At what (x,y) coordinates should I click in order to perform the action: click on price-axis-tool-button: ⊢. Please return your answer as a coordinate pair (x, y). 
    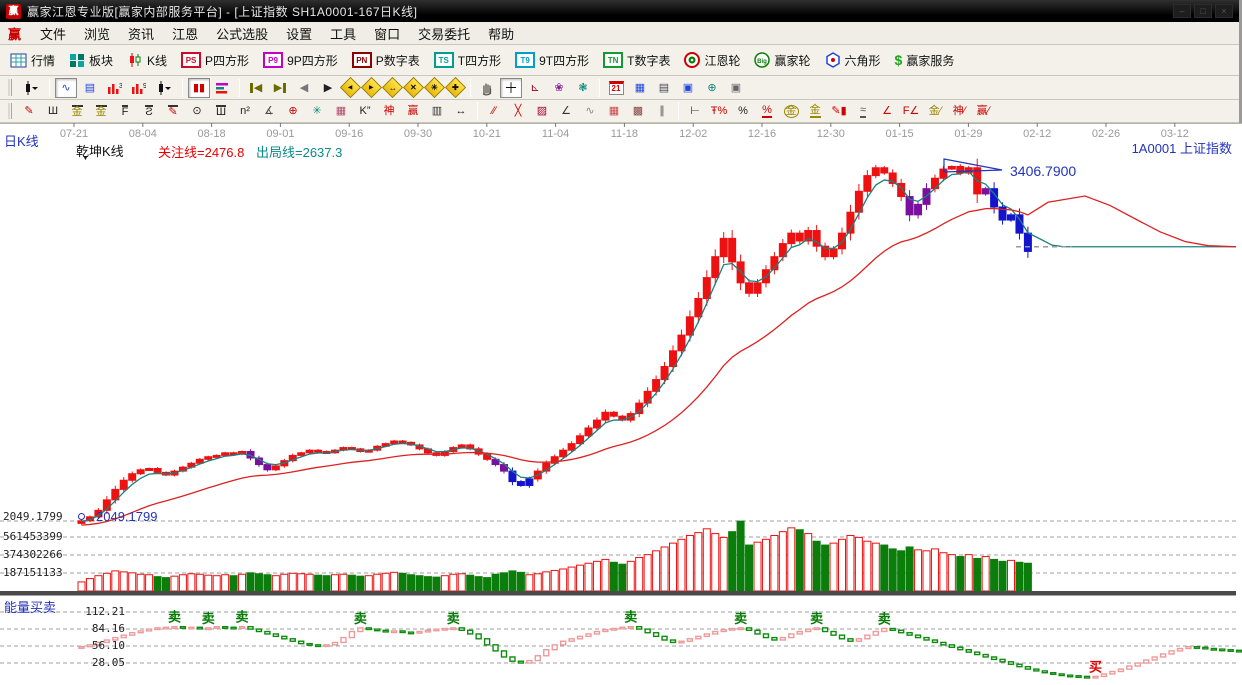
    Looking at the image, I should click on (695, 111).